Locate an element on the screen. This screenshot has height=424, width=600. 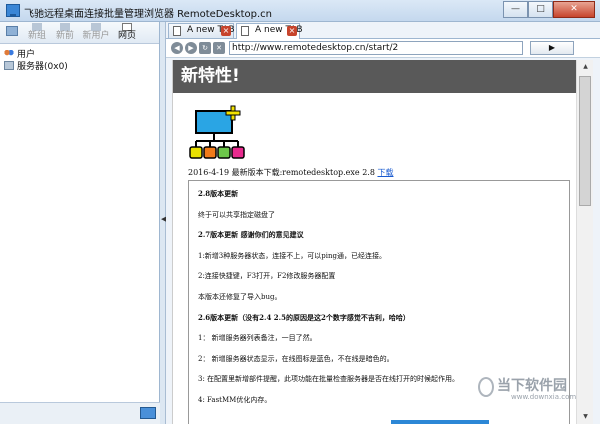
back-button: ◀ is located at coordinates (177, 48).